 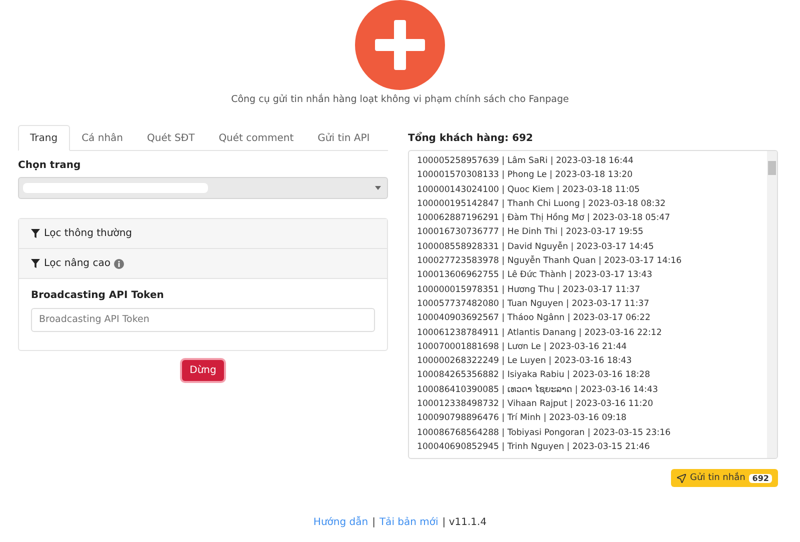 What do you see at coordinates (538, 390) in the screenshot?
I see `customer-row-text: 100086410390085 | ເທວດາ ໄຊຍະລາດ | 2023-03-16 14:43` at bounding box center [538, 390].